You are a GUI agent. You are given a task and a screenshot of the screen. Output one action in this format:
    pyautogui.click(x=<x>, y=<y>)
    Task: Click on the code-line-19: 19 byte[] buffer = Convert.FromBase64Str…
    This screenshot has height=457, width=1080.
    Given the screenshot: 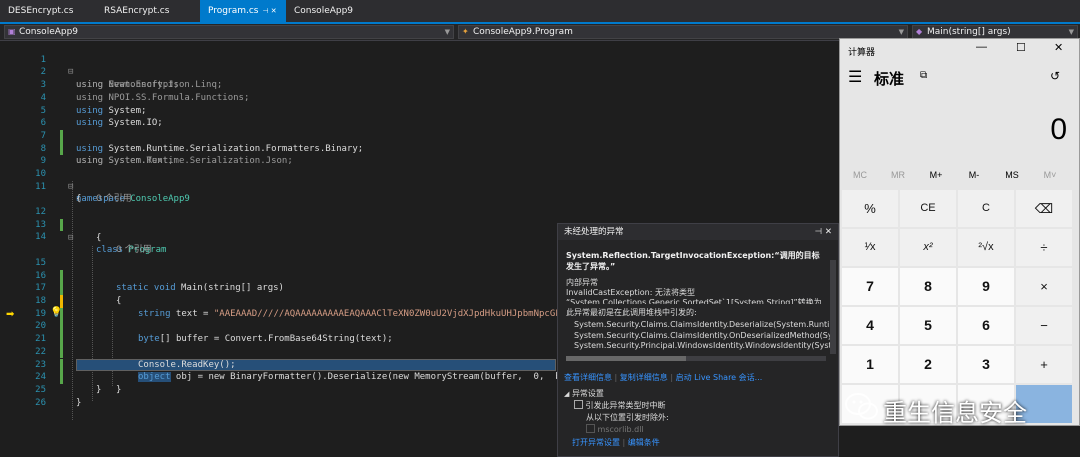 What is the action you would take?
    pyautogui.click(x=206, y=319)
    